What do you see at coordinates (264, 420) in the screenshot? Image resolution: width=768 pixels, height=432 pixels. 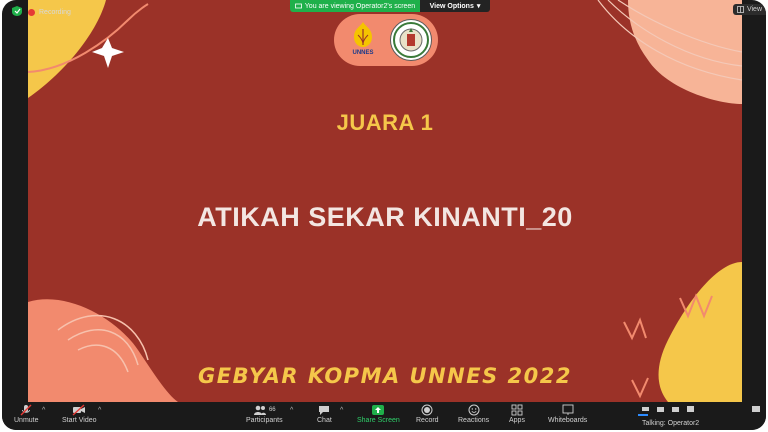 I see `participants-label: Participants` at bounding box center [264, 420].